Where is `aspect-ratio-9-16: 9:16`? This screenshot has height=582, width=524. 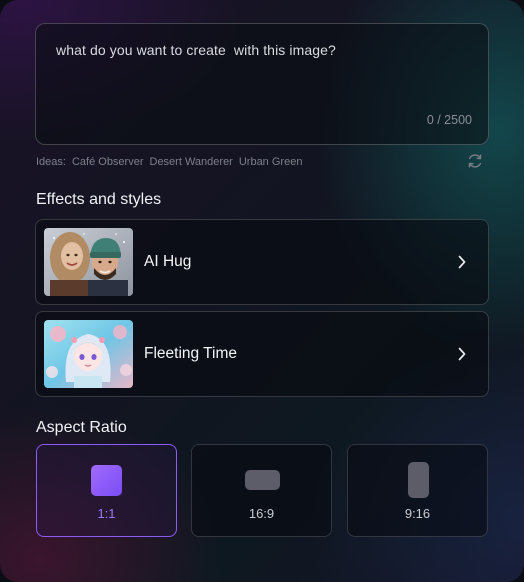 aspect-ratio-9-16: 9:16 is located at coordinates (417, 490).